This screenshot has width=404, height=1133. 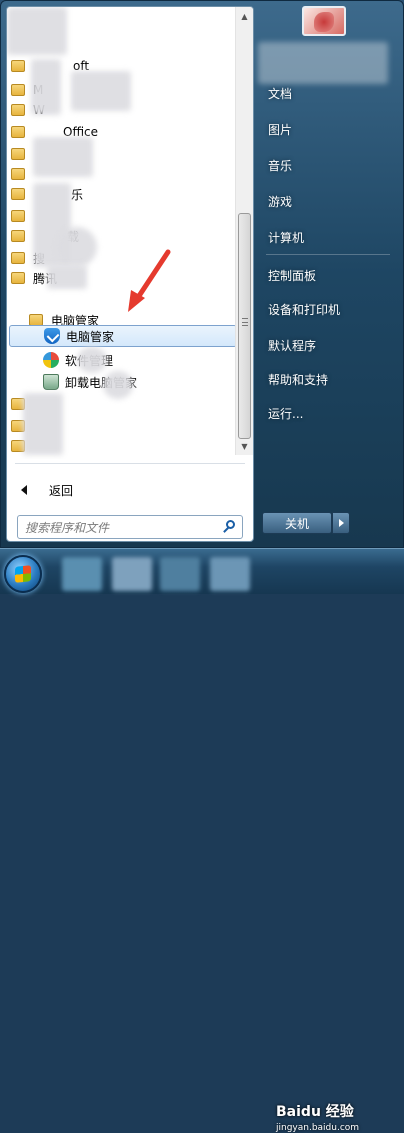 I want to click on shutdown-options-button, so click(x=341, y=523).